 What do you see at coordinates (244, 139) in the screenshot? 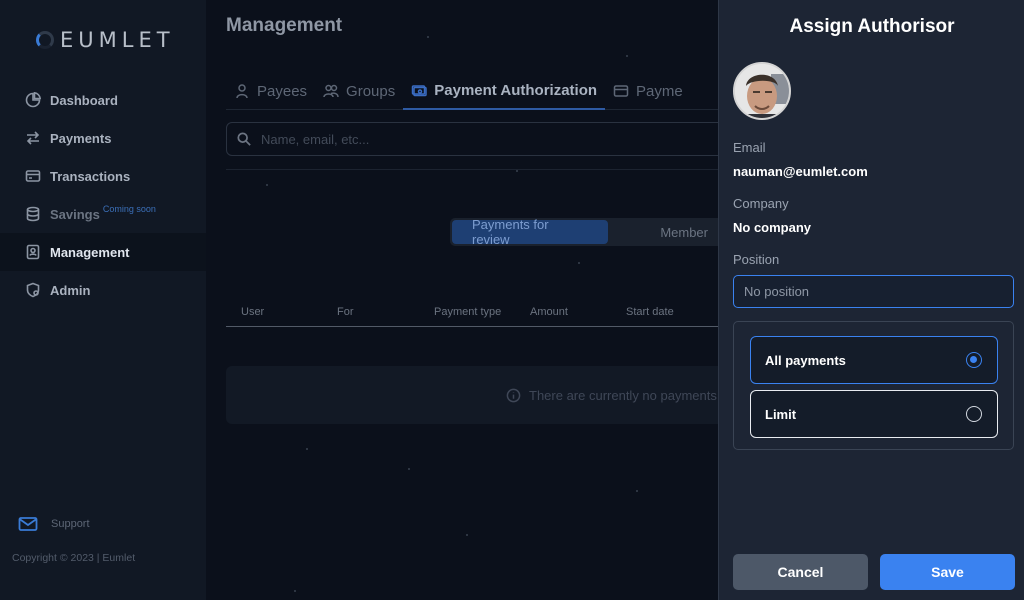
I see `search-icon` at bounding box center [244, 139].